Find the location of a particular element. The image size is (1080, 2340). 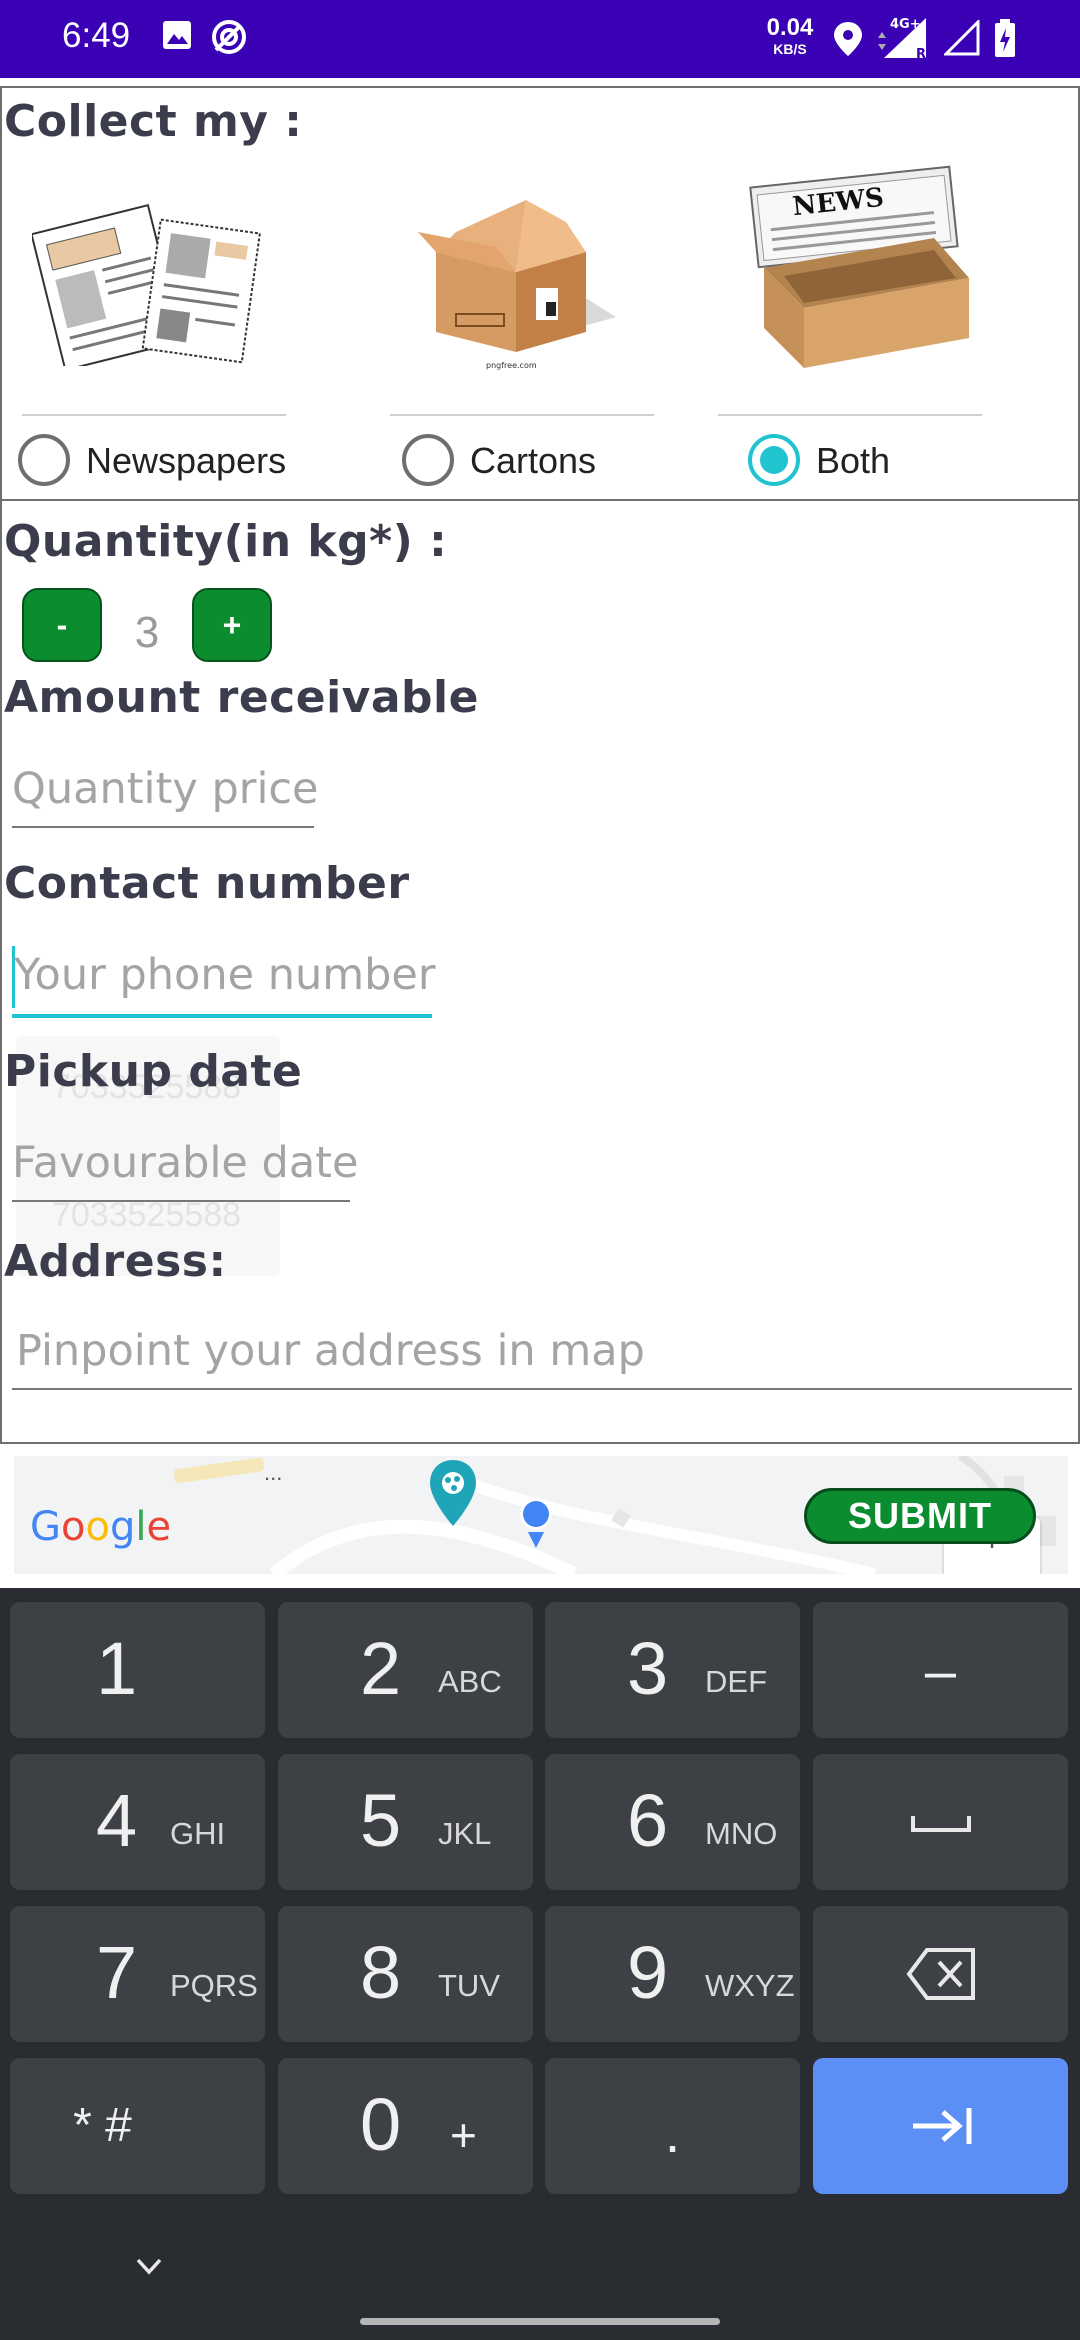

key-digit: 8 is located at coordinates (381, 1972).